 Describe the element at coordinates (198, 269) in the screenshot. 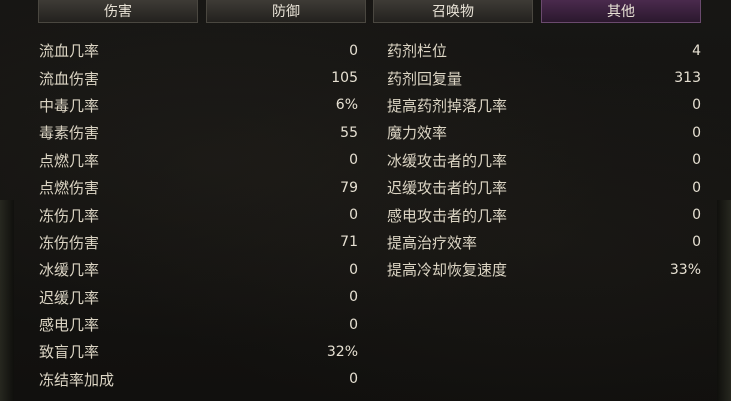

I see `stat-row: 冰缓几率 0` at that location.